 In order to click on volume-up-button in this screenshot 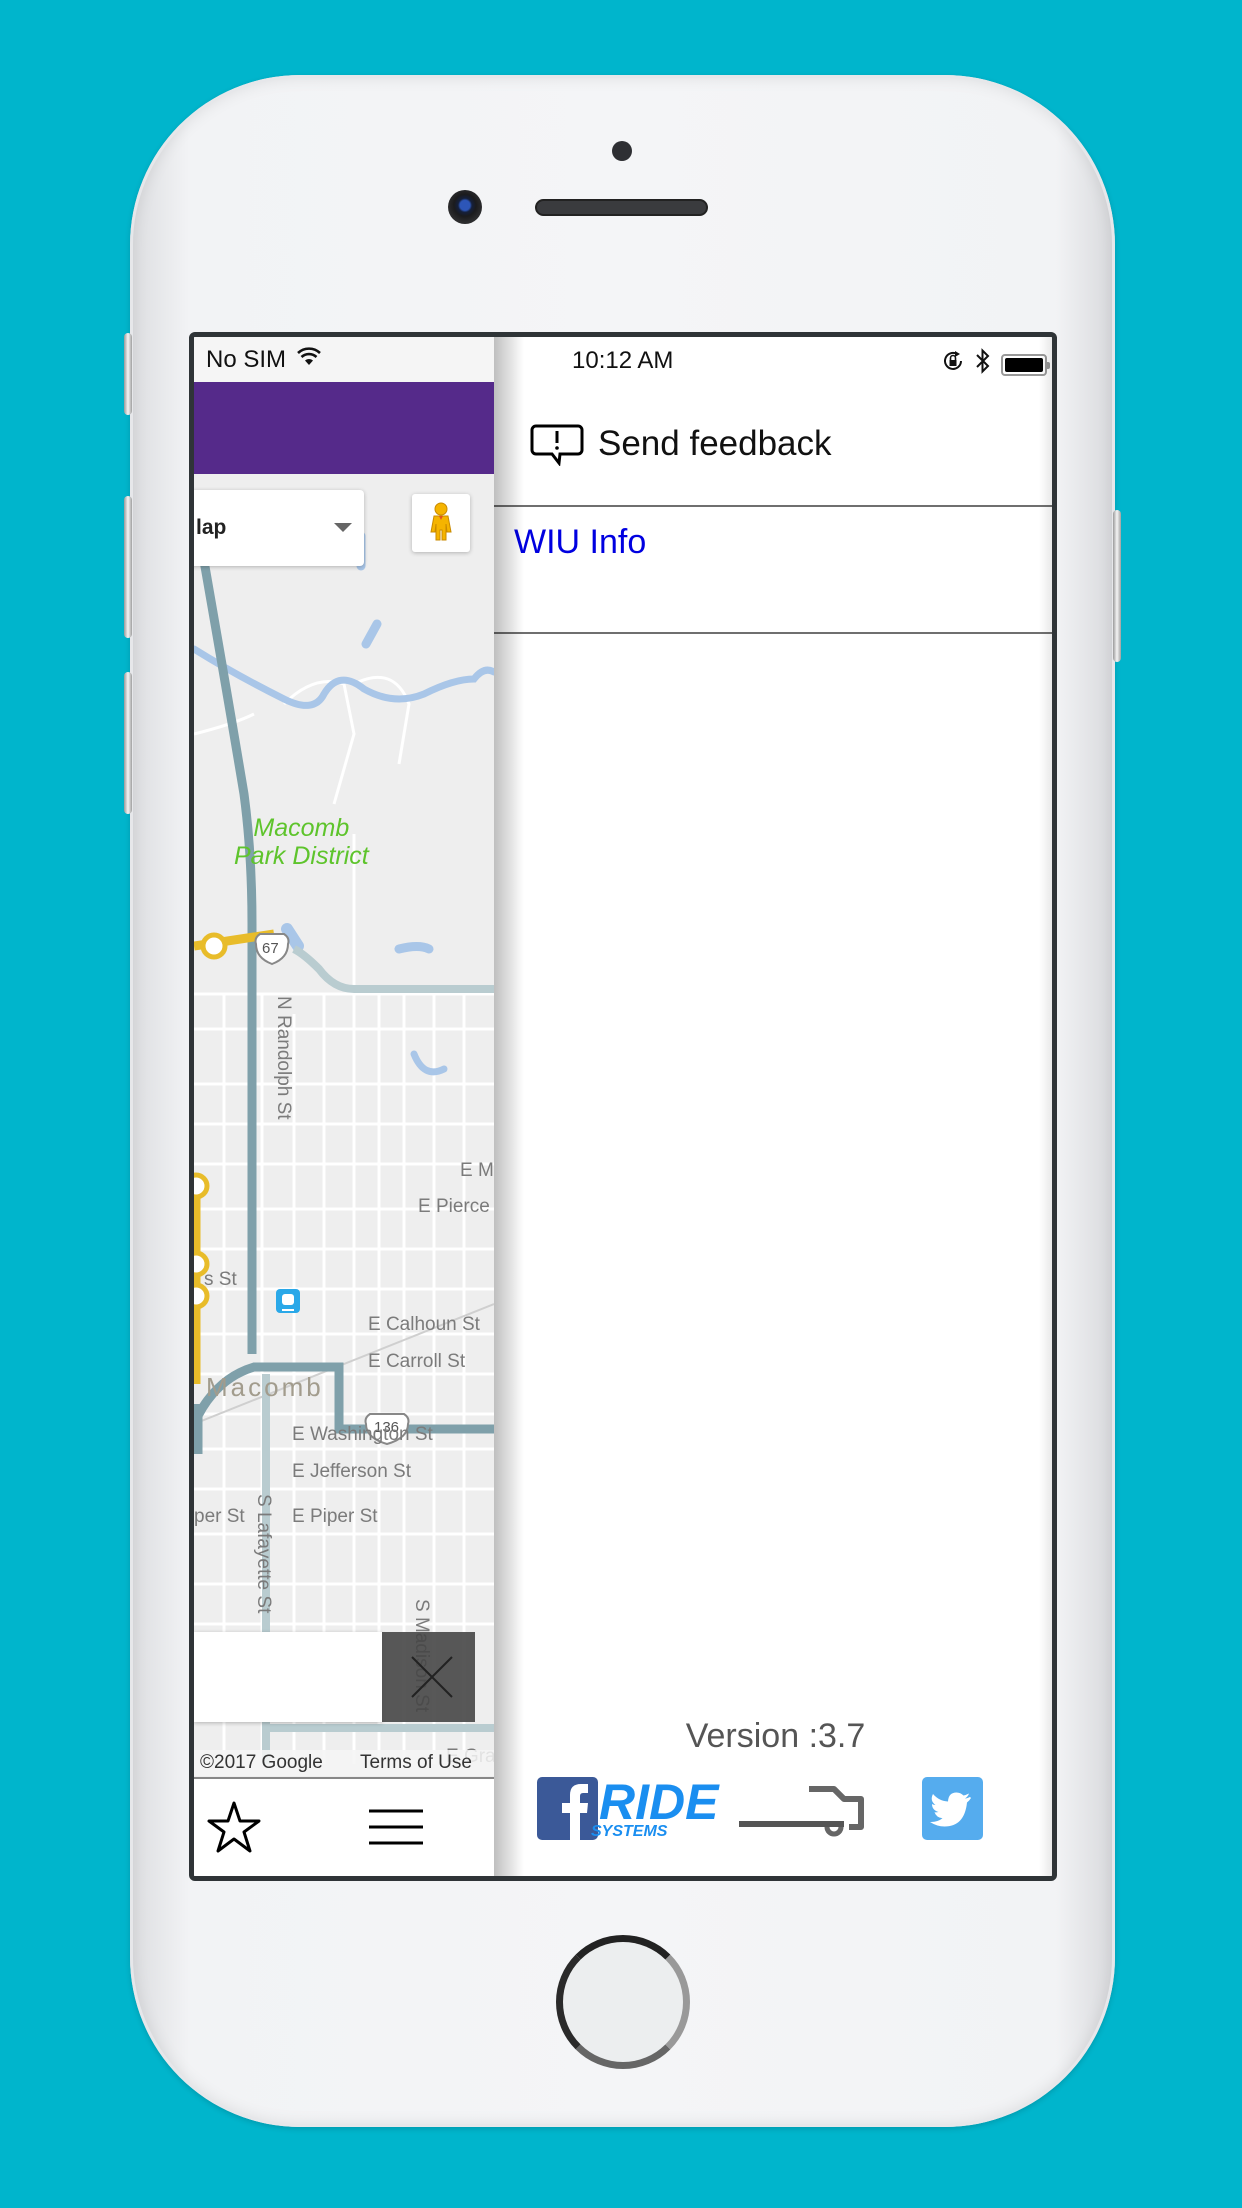, I will do `click(128, 567)`.